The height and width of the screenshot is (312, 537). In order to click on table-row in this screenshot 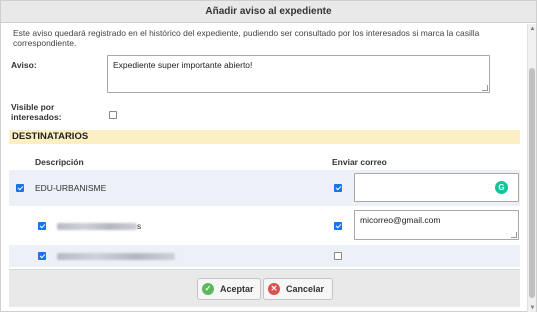, I will do `click(264, 256)`.